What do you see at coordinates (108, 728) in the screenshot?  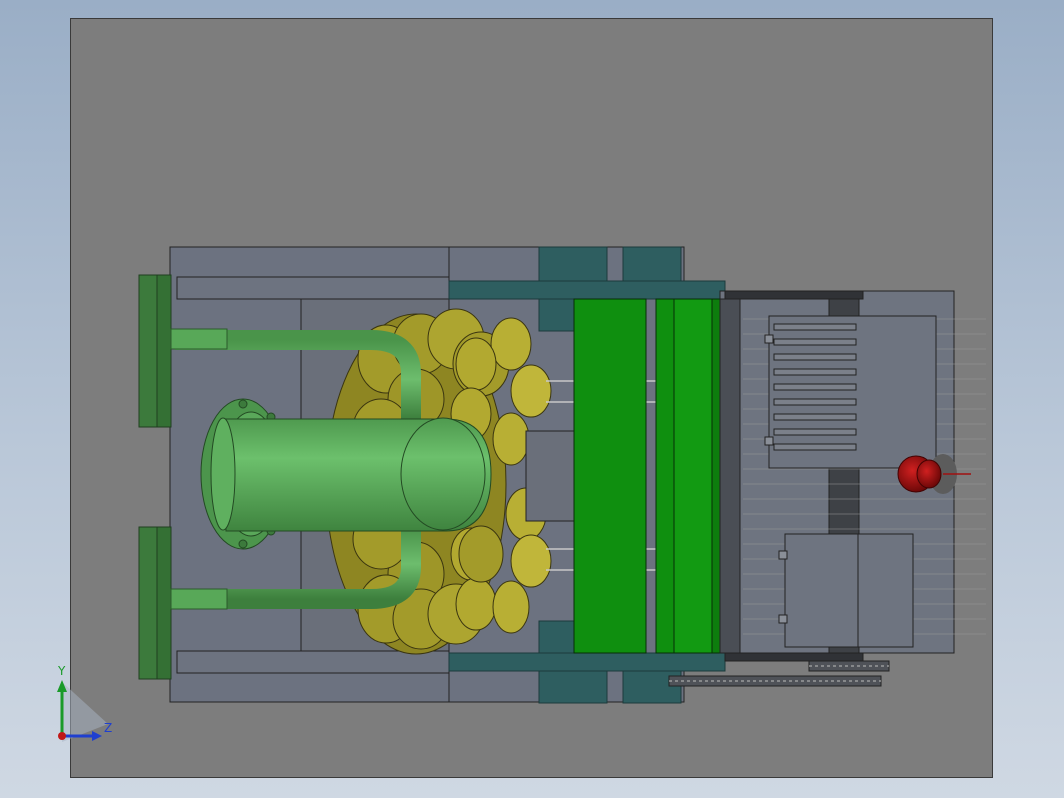 I see `z-axis-label: Z` at bounding box center [108, 728].